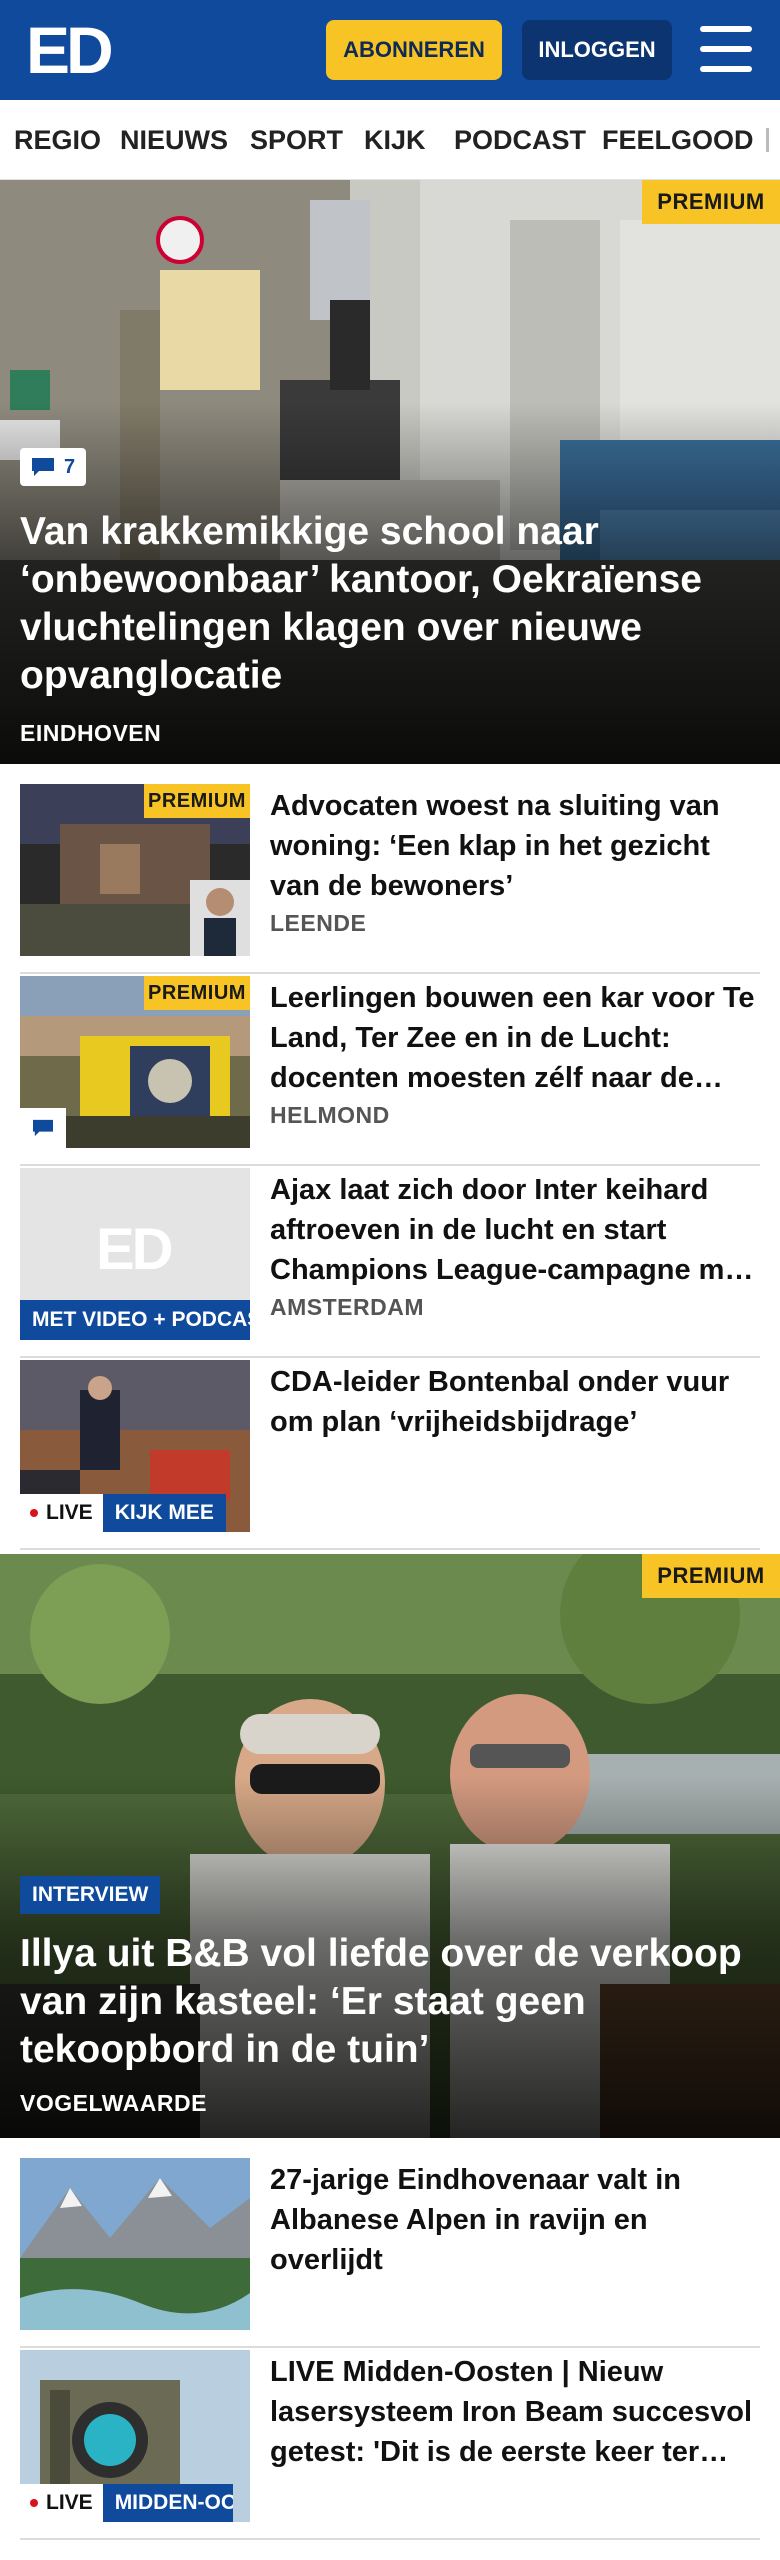 The height and width of the screenshot is (2560, 780). I want to click on article-location: LEENDE, so click(318, 923).